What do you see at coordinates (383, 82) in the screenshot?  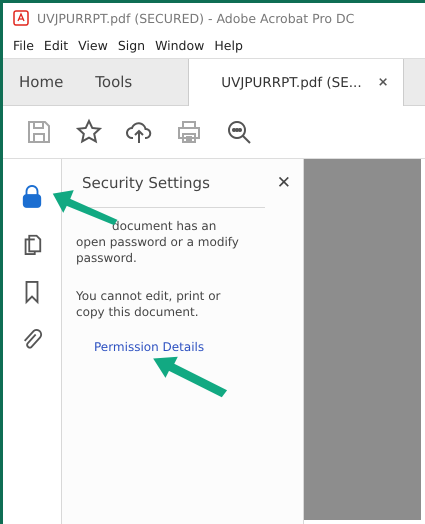 I see `close-icon: ×` at bounding box center [383, 82].